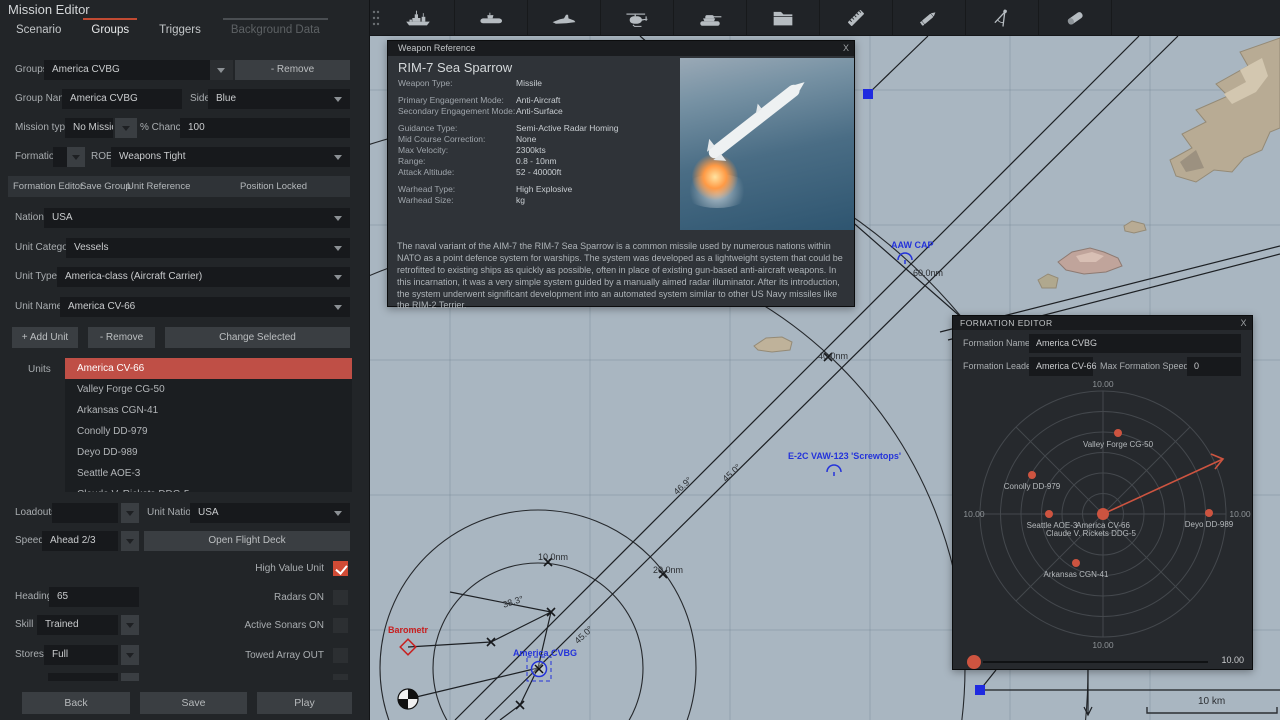 The height and width of the screenshot is (720, 1280). What do you see at coordinates (36, 512) in the screenshot?
I see `loadouts-label: Loadouts` at bounding box center [36, 512].